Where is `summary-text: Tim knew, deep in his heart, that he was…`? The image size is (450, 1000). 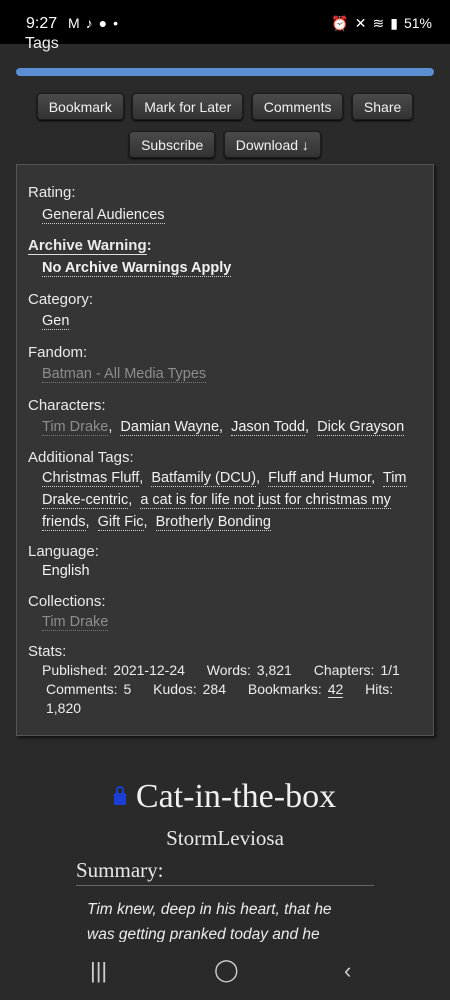 summary-text: Tim knew, deep in his heart, that he was… is located at coordinates (232, 922).